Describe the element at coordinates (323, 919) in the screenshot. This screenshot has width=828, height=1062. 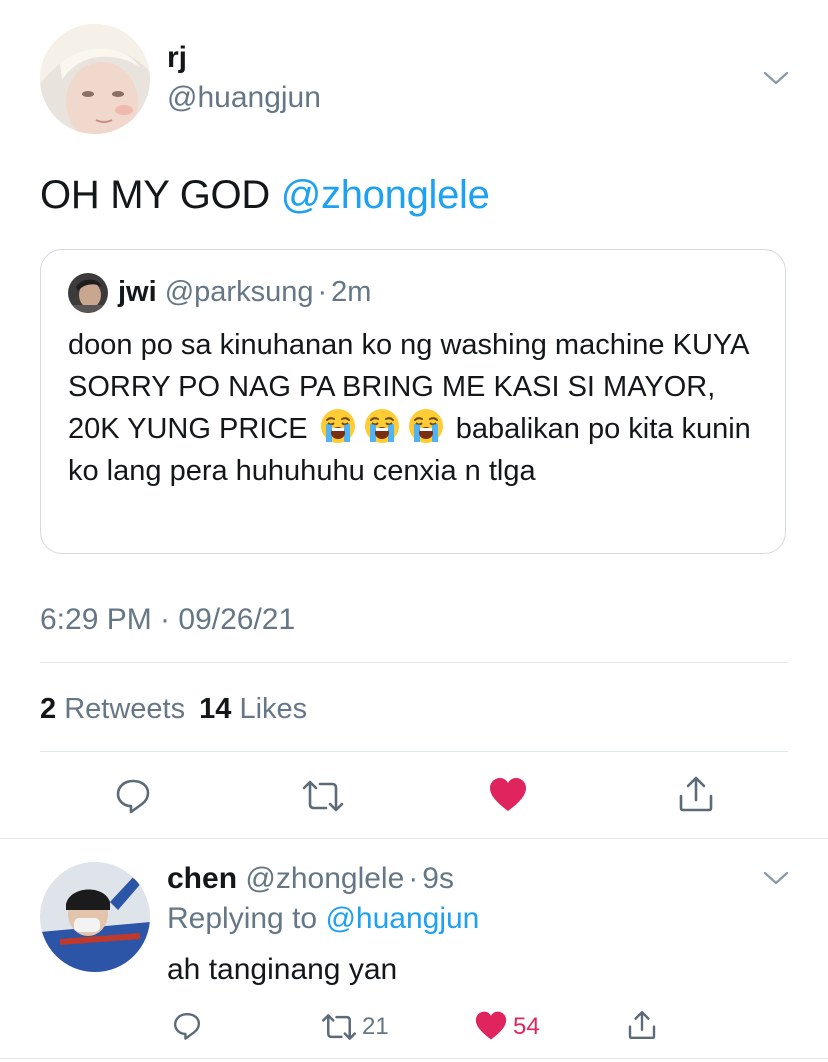
I see `replying-to: Replying to @huangjun` at that location.